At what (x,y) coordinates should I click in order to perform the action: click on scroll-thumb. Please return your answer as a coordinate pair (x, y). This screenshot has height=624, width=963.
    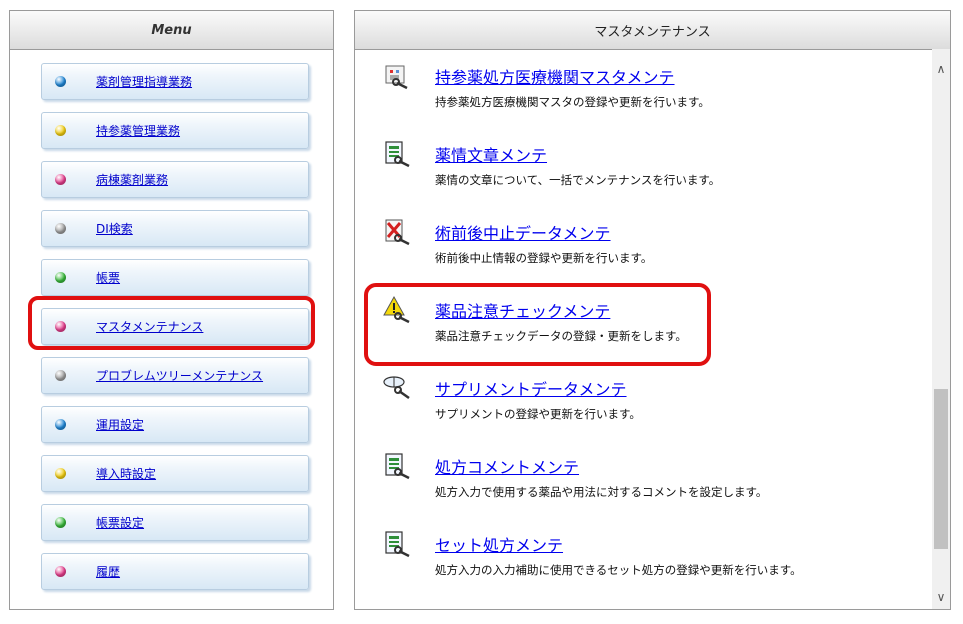
    Looking at the image, I should click on (941, 469).